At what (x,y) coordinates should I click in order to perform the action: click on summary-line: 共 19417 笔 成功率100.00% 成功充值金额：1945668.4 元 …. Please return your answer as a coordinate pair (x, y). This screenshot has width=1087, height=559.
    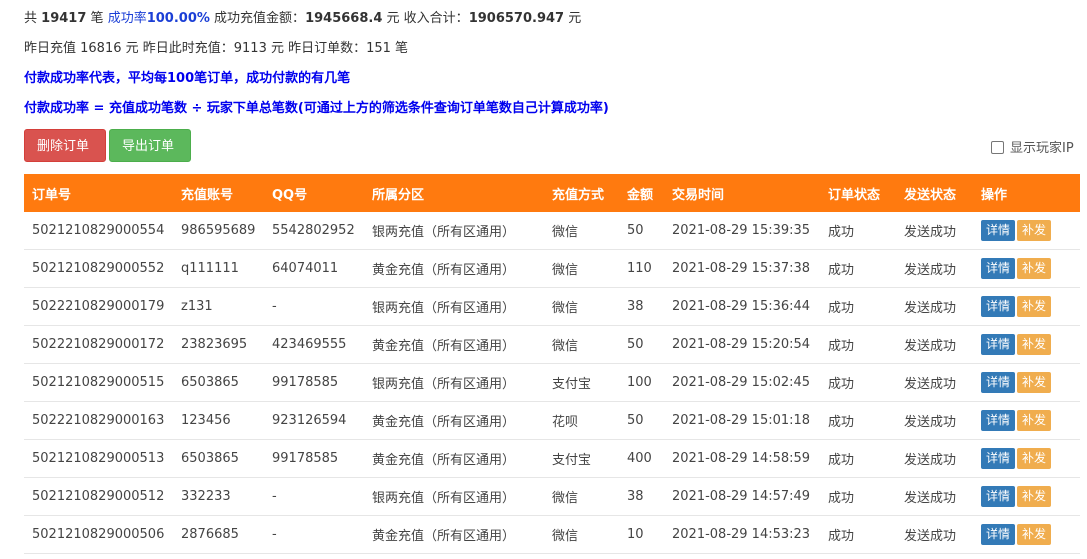
    Looking at the image, I should click on (302, 19).